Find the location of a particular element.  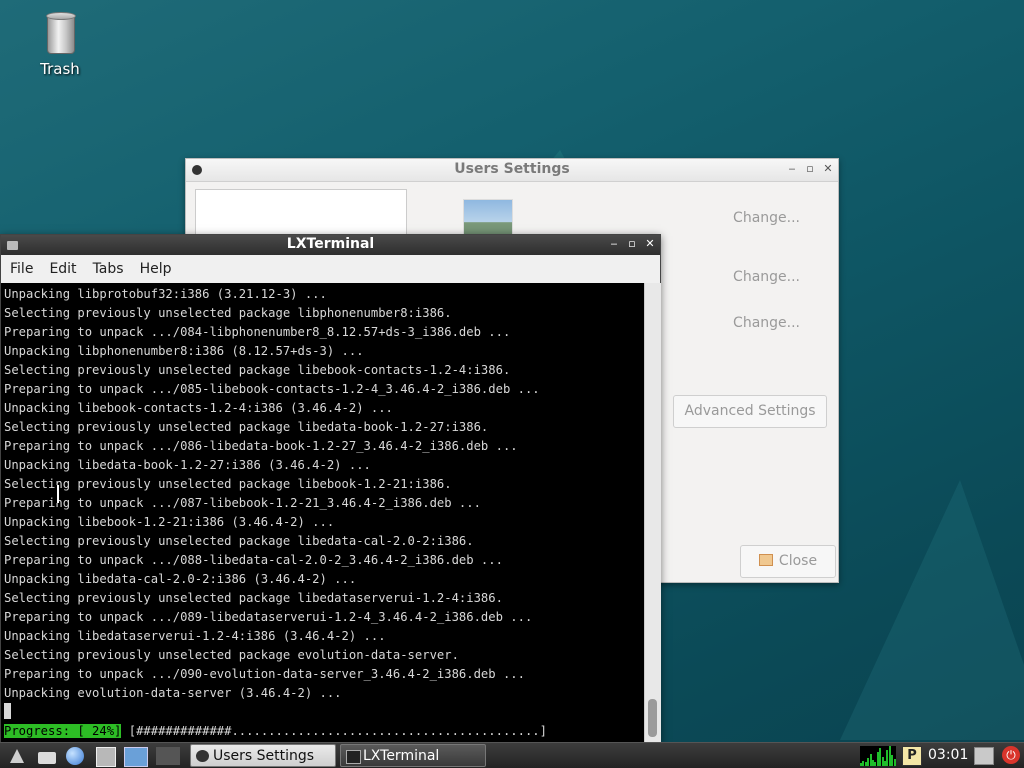

window-title: Users Settings is located at coordinates (512, 169).